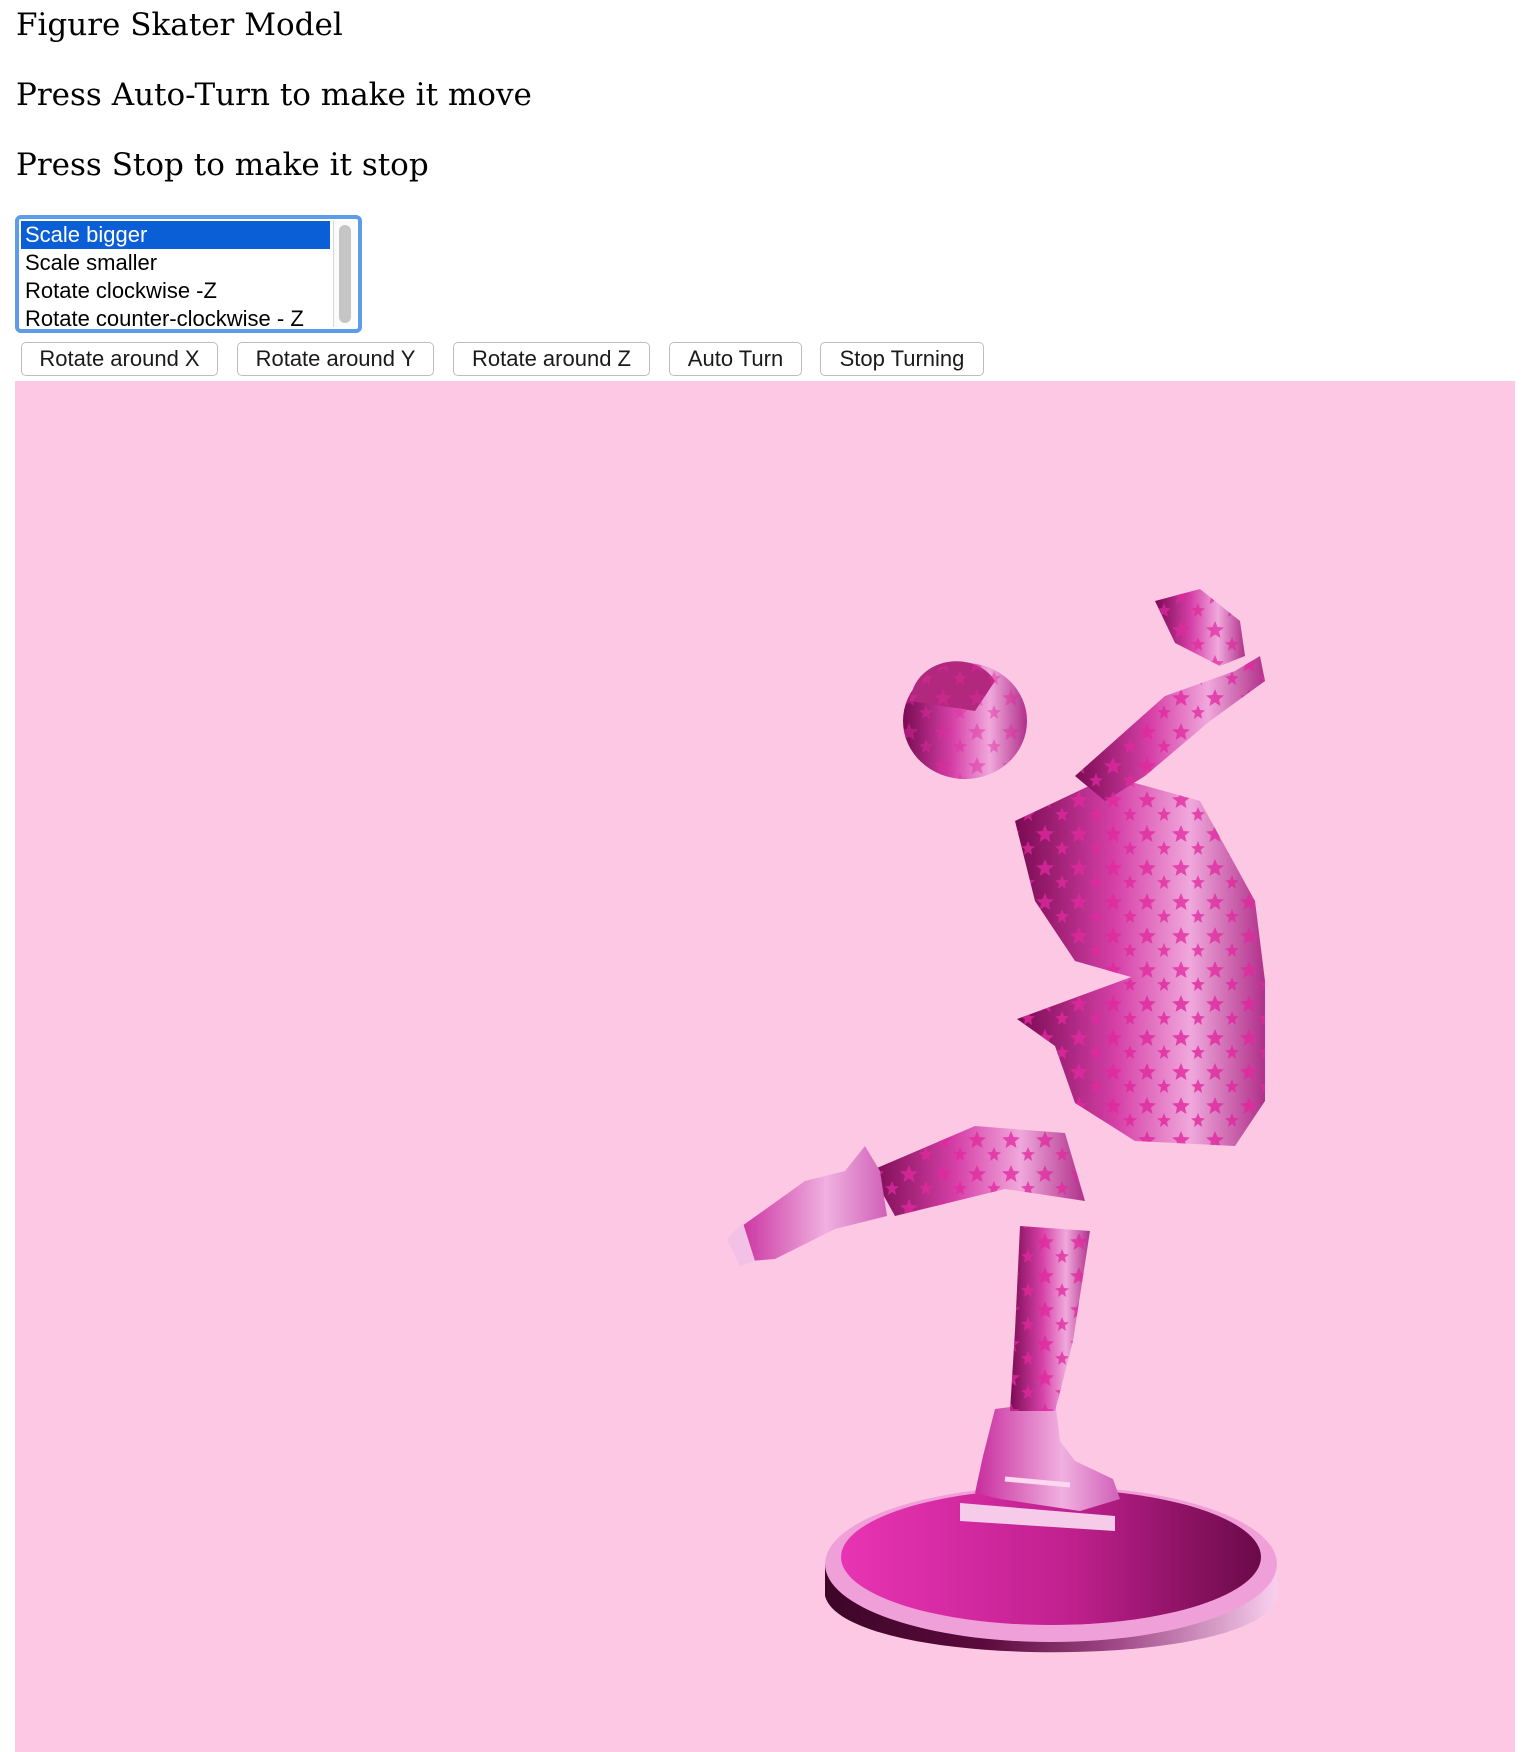 This screenshot has width=1538, height=1752. Describe the element at coordinates (902, 359) in the screenshot. I see `stop-turning-button: Stop Turning` at that location.